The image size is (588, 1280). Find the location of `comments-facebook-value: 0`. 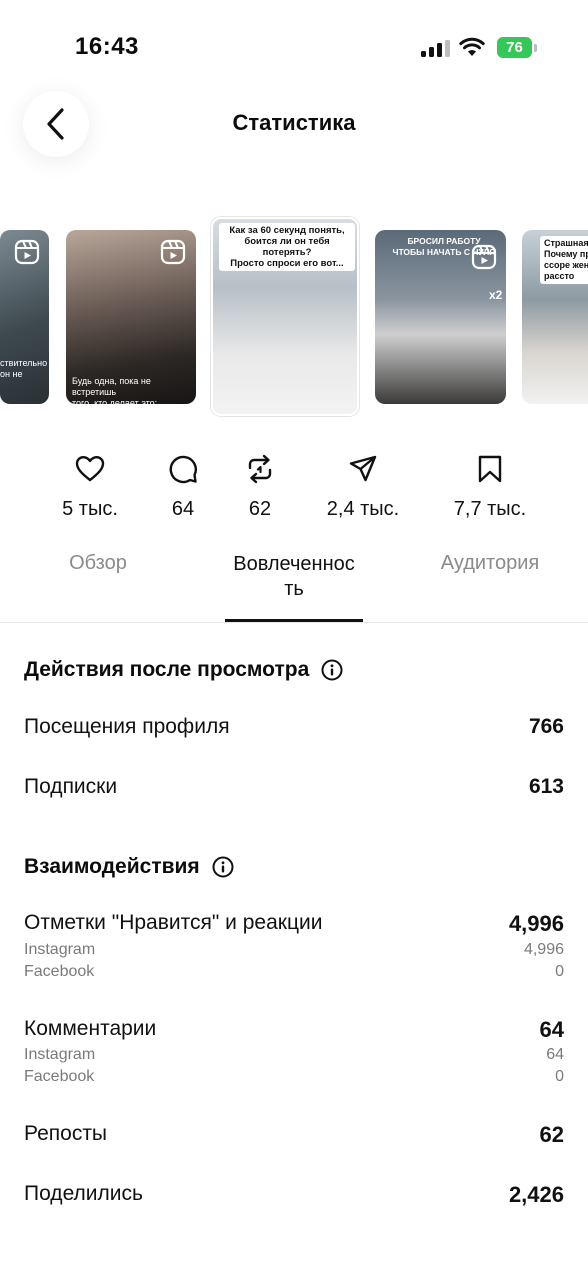

comments-facebook-value: 0 is located at coordinates (559, 1076).